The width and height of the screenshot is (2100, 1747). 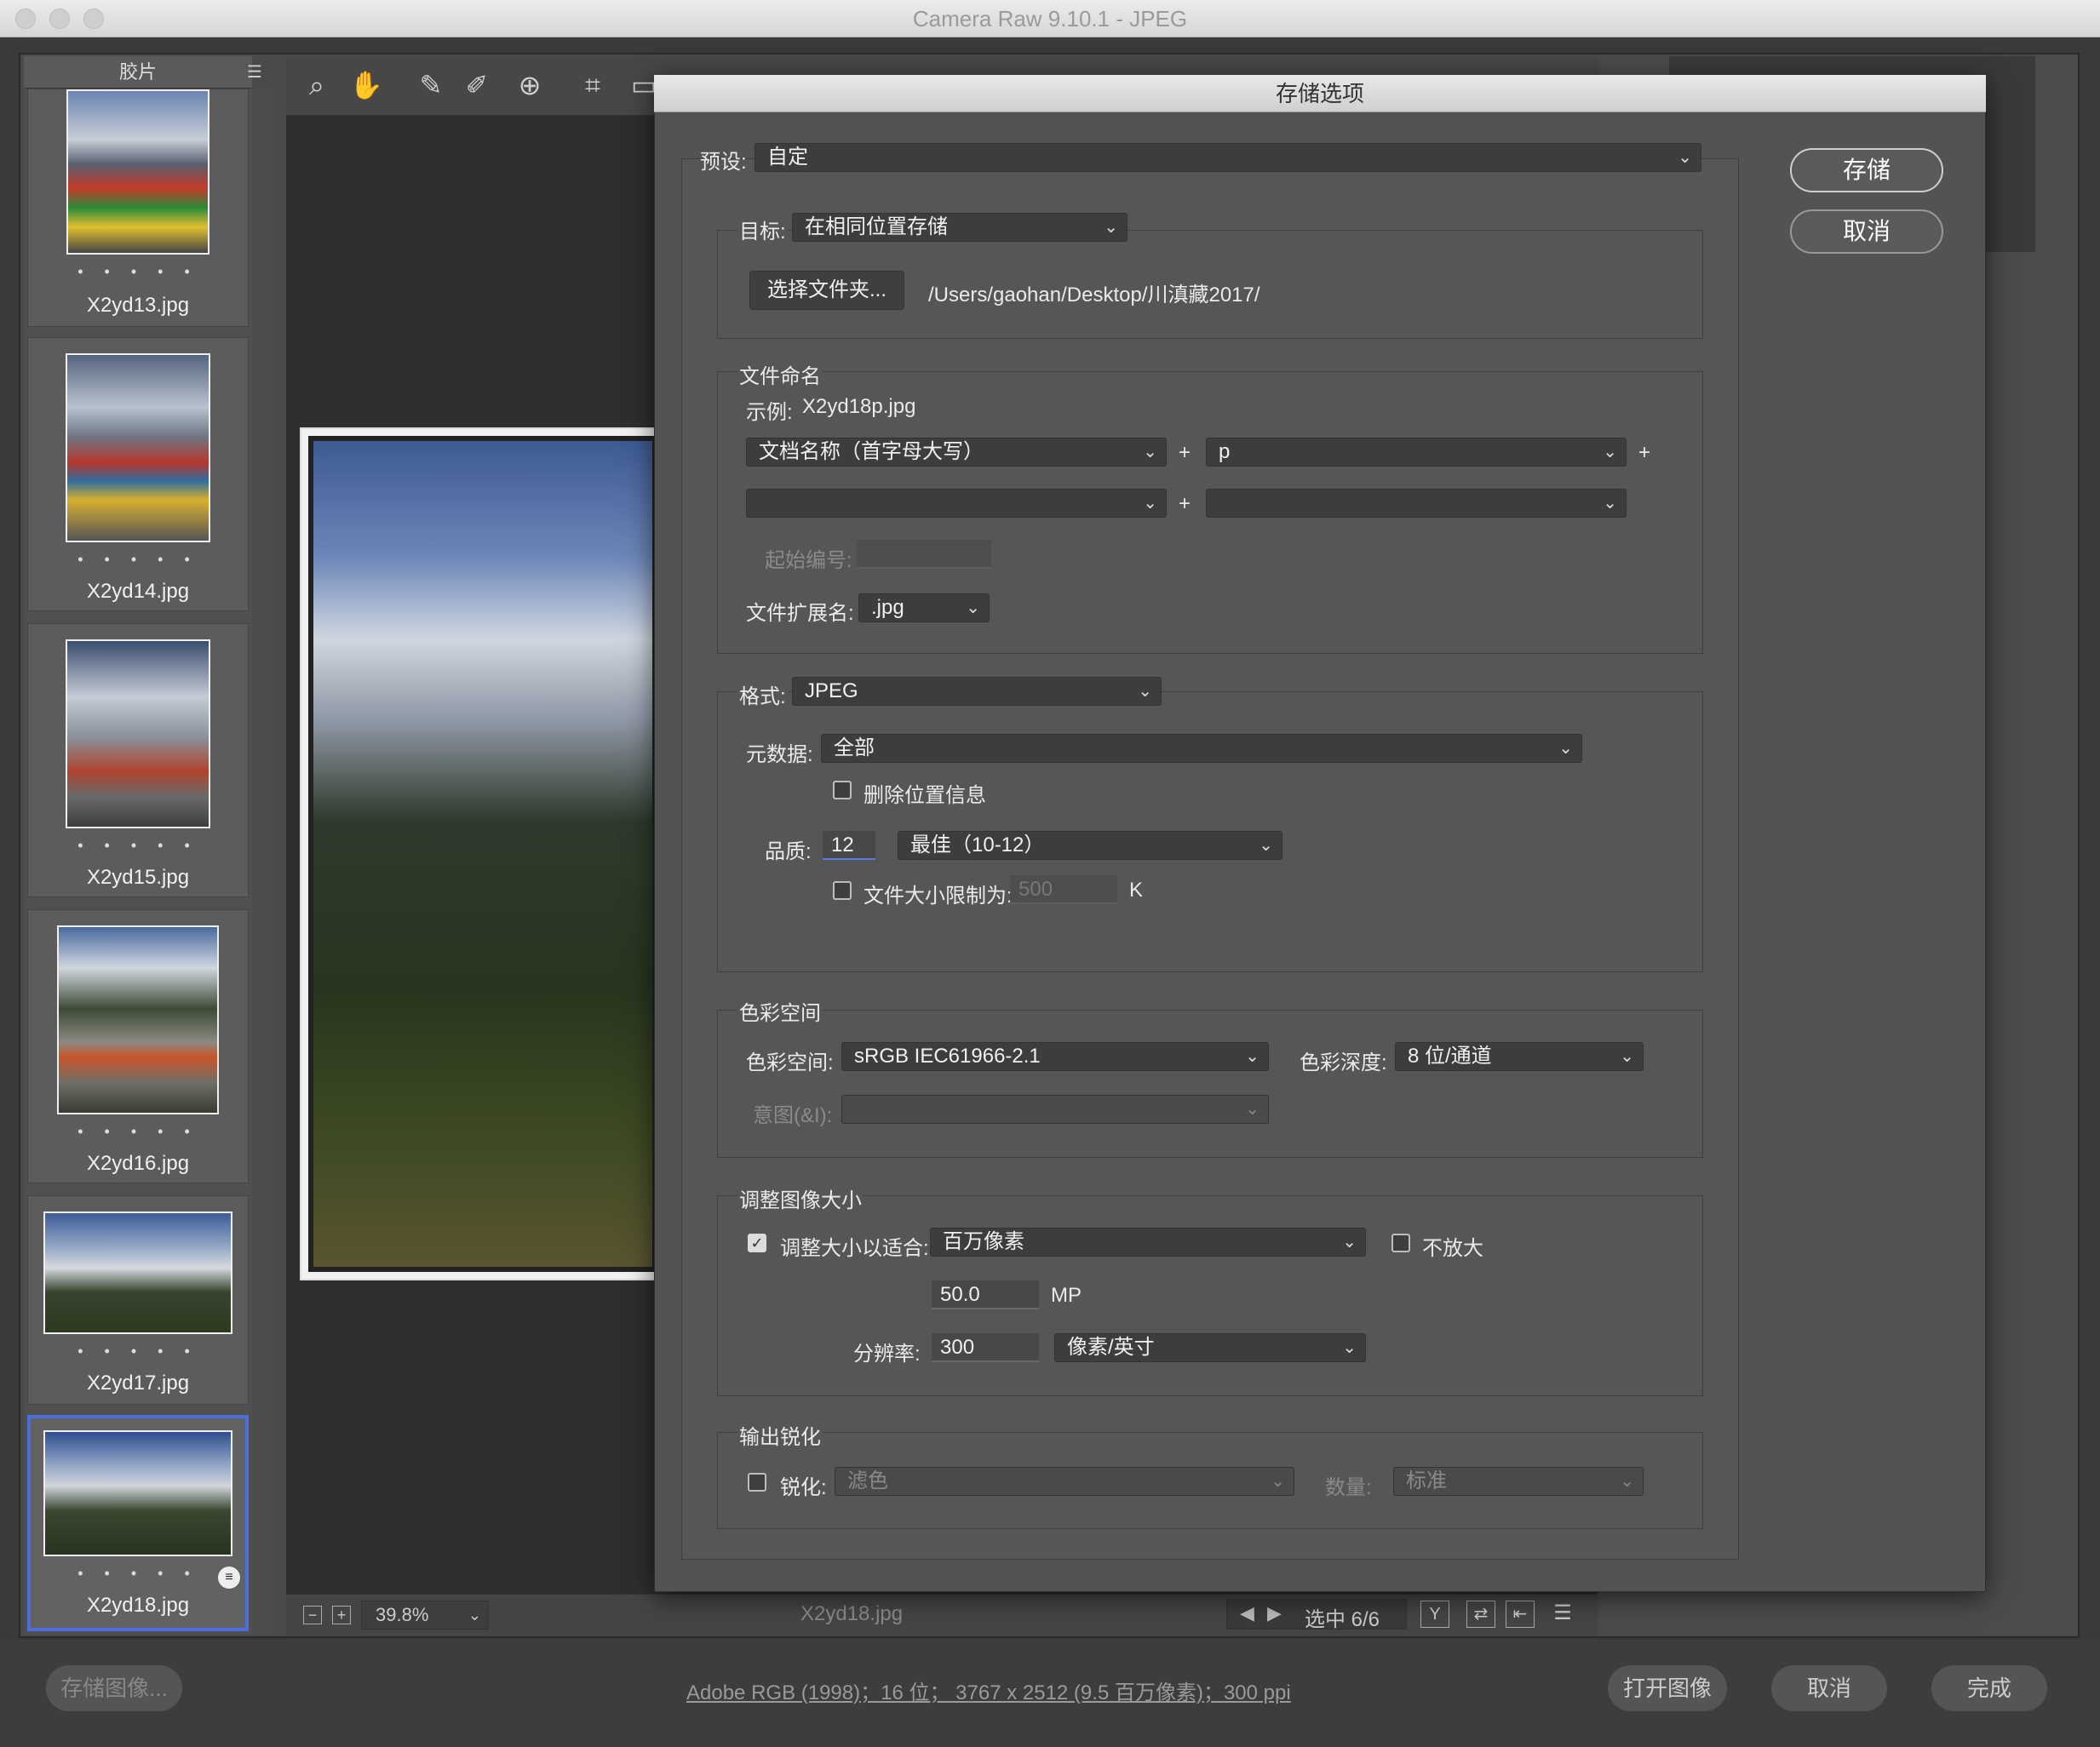 What do you see at coordinates (849, 845) in the screenshot?
I see `quality-input: 12` at bounding box center [849, 845].